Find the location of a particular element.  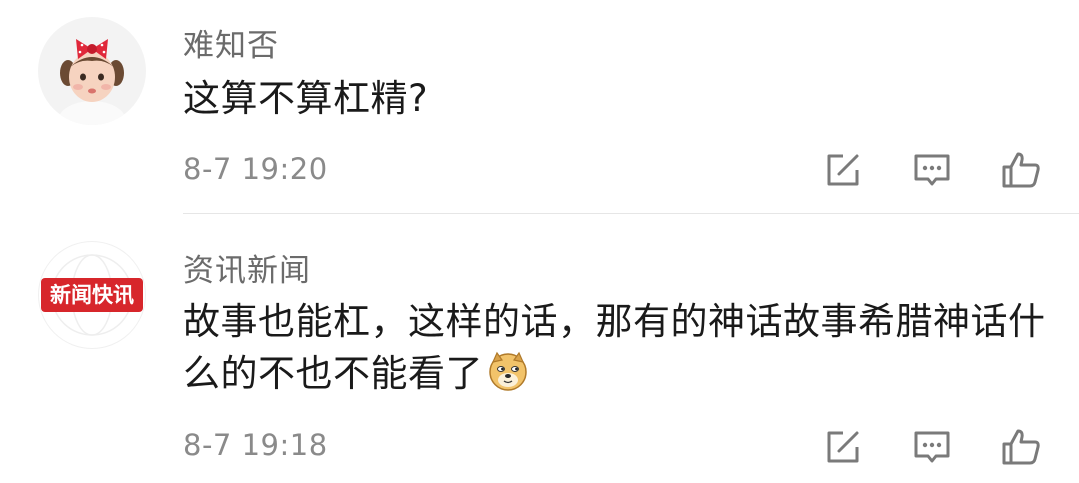

doge-emoji-icon is located at coordinates (508, 371).